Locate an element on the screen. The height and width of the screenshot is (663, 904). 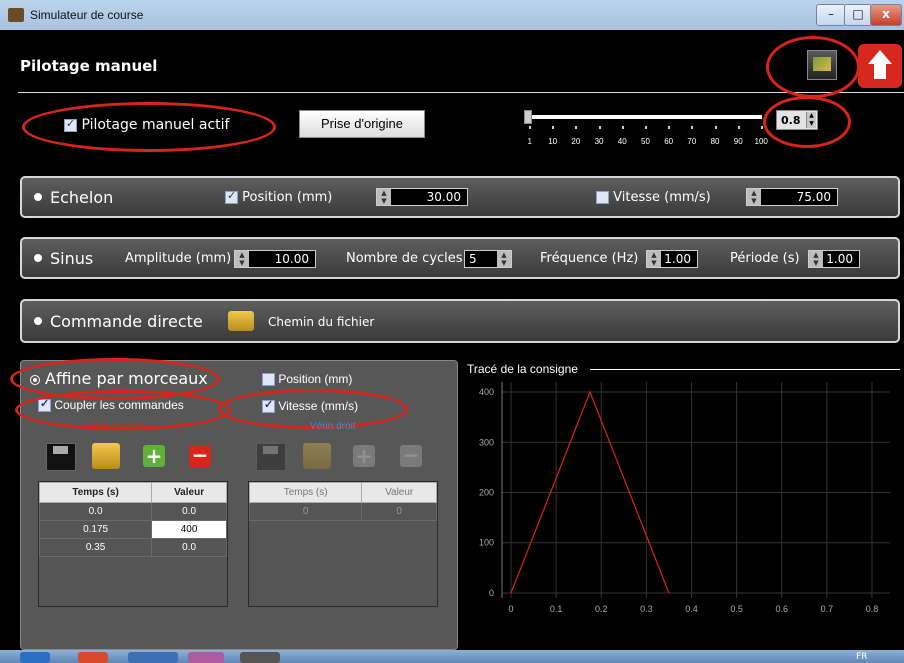
table-row: 00 is located at coordinates (342, 511).